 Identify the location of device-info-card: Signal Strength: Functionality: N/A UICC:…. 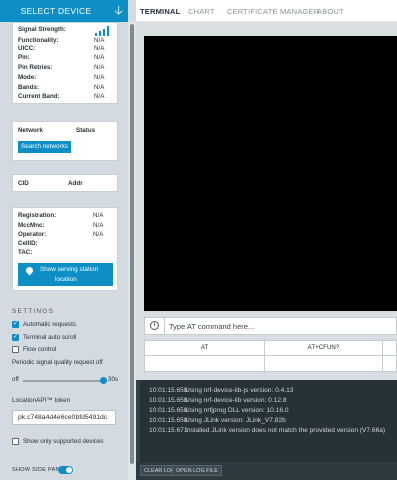
(65, 63).